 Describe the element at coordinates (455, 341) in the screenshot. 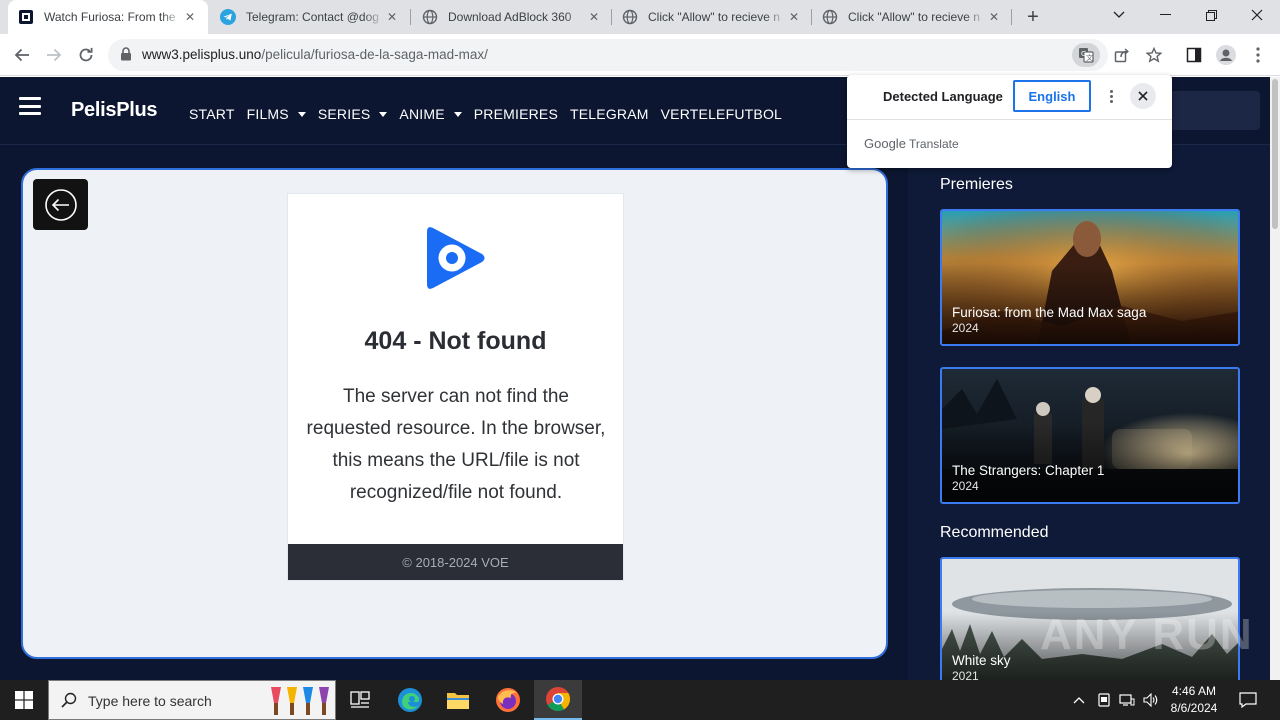

I see `error-title: 404 - Not found` at that location.